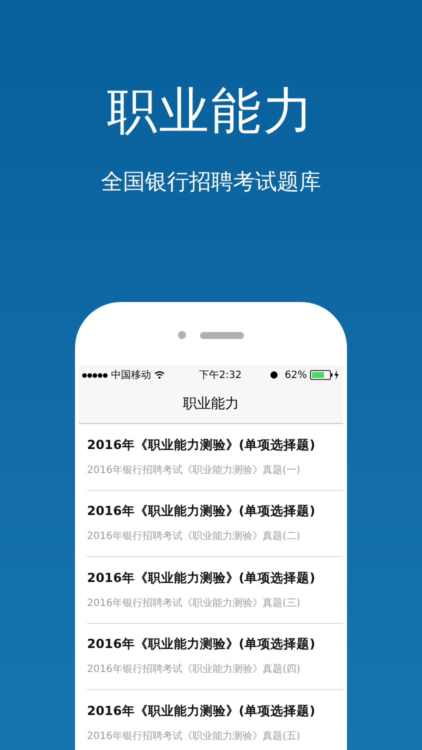  What do you see at coordinates (215, 523) in the screenshot?
I see `list-item: 2016年《职业能力测验》(单项选择题) 2016年银行招聘考试《职业能力测验》真题(二)` at bounding box center [215, 523].